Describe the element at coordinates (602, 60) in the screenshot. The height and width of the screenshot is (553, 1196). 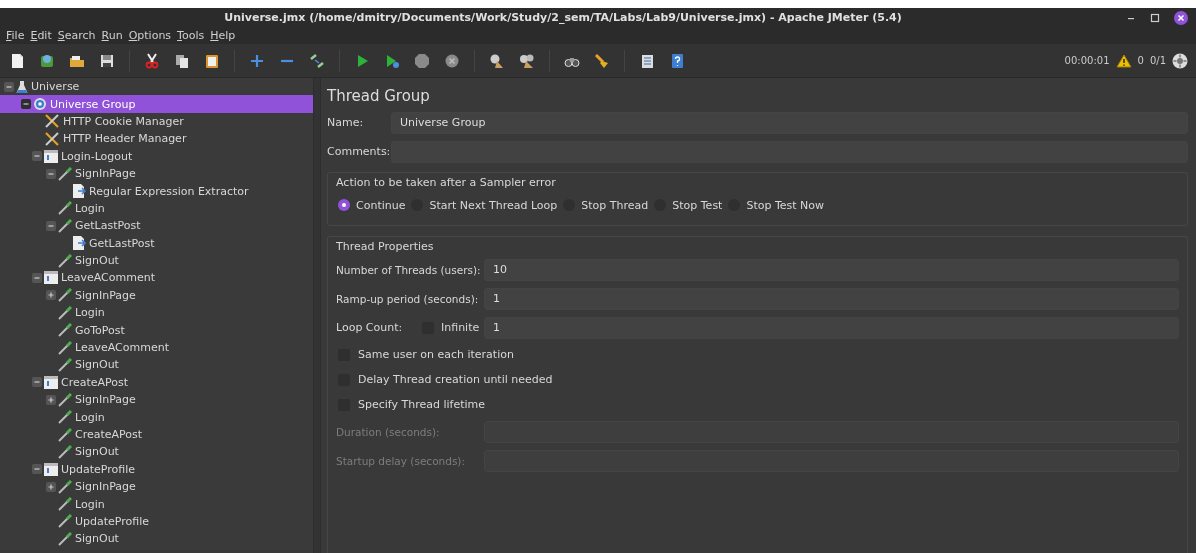
I see `broom-icon` at that location.